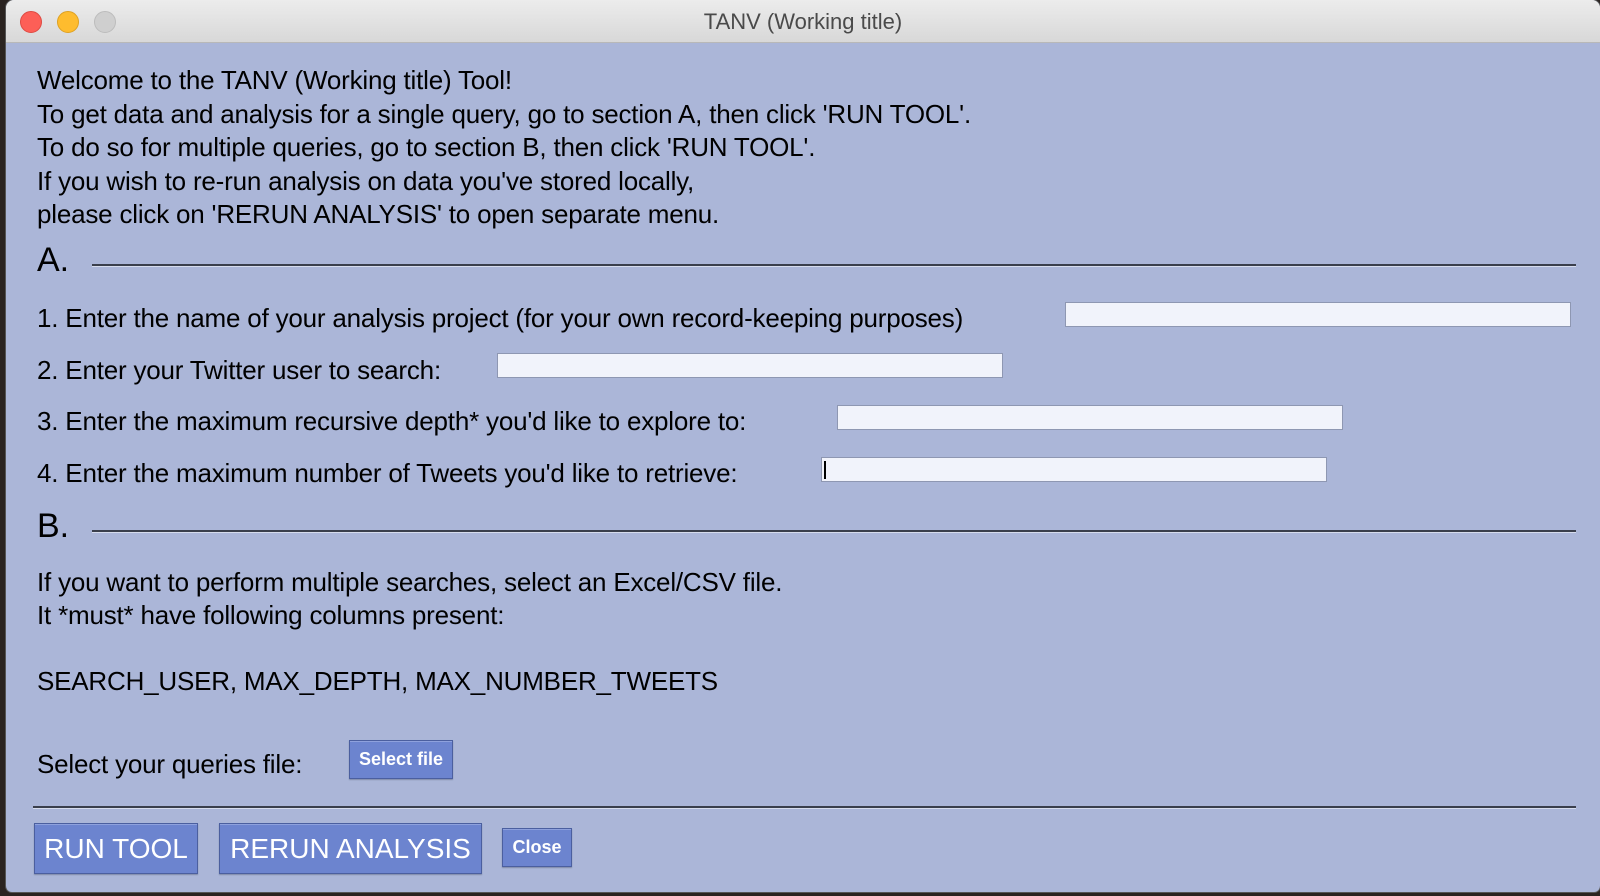 The width and height of the screenshot is (1600, 896). What do you see at coordinates (401, 759) in the screenshot?
I see `select-file-button: Select file` at bounding box center [401, 759].